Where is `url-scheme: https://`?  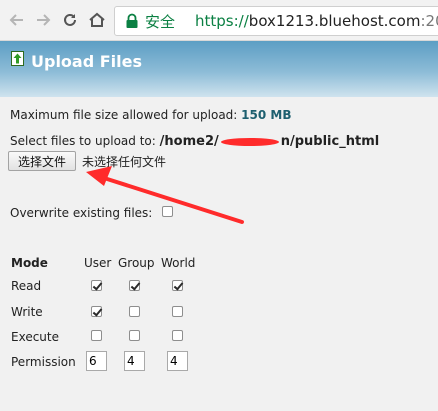
url-scheme: https:// is located at coordinates (222, 21).